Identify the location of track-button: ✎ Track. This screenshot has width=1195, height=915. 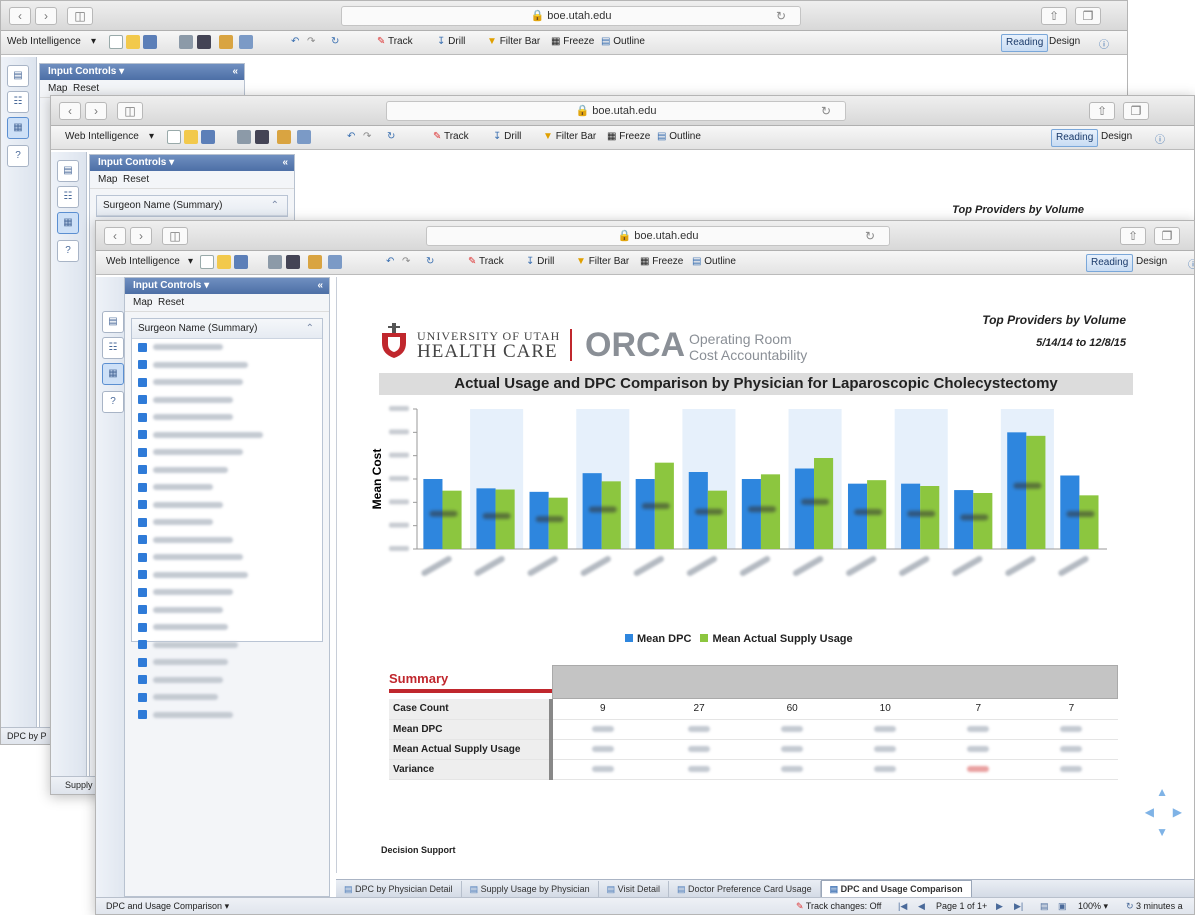
(395, 41).